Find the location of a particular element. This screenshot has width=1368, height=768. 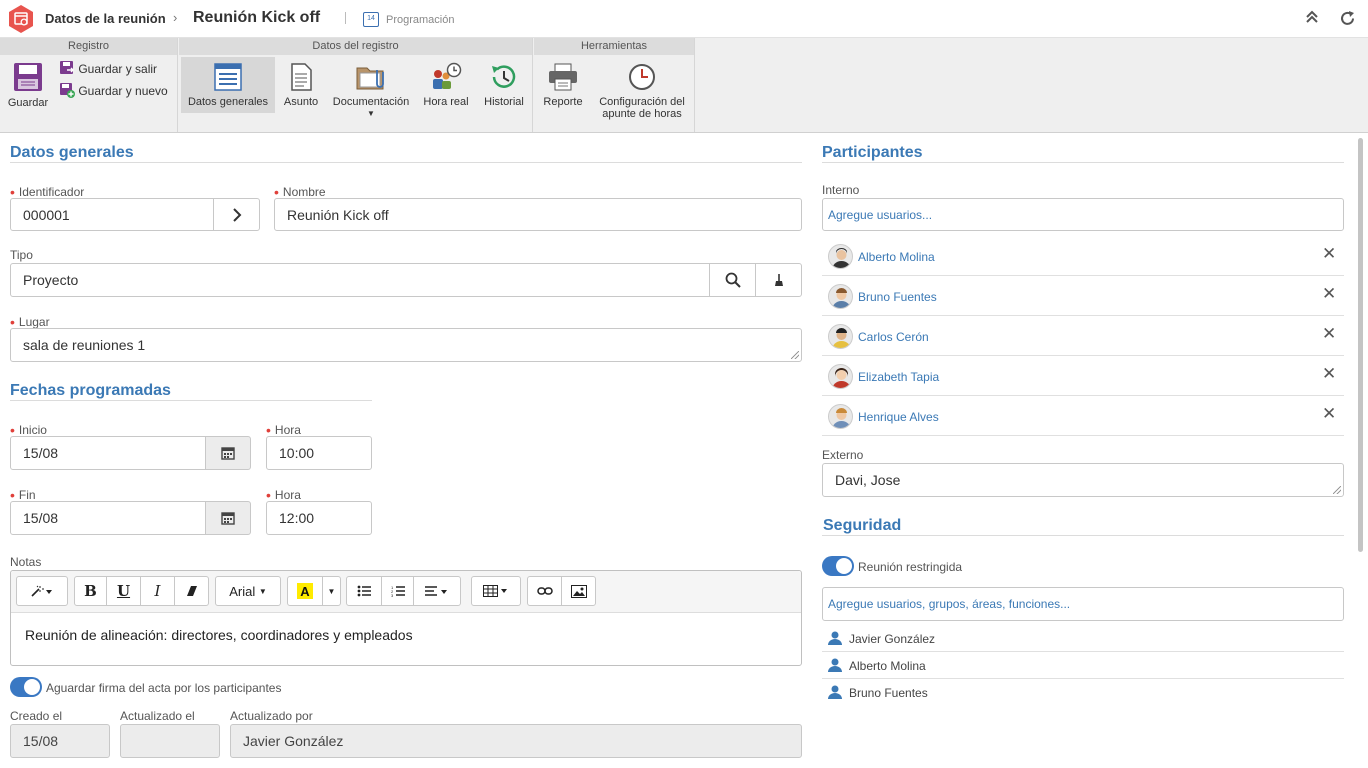

historial-button: Historial is located at coordinates (504, 82).